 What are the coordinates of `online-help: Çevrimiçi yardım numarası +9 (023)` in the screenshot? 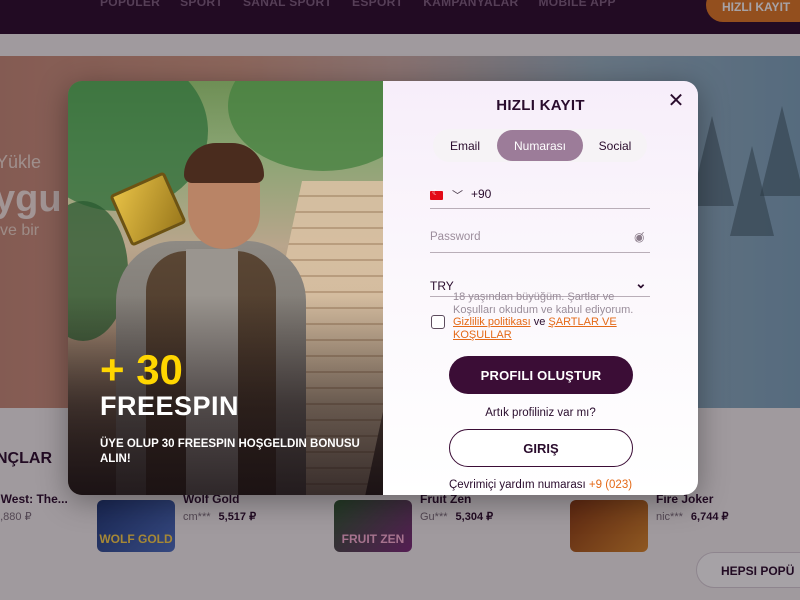 It's located at (540, 485).